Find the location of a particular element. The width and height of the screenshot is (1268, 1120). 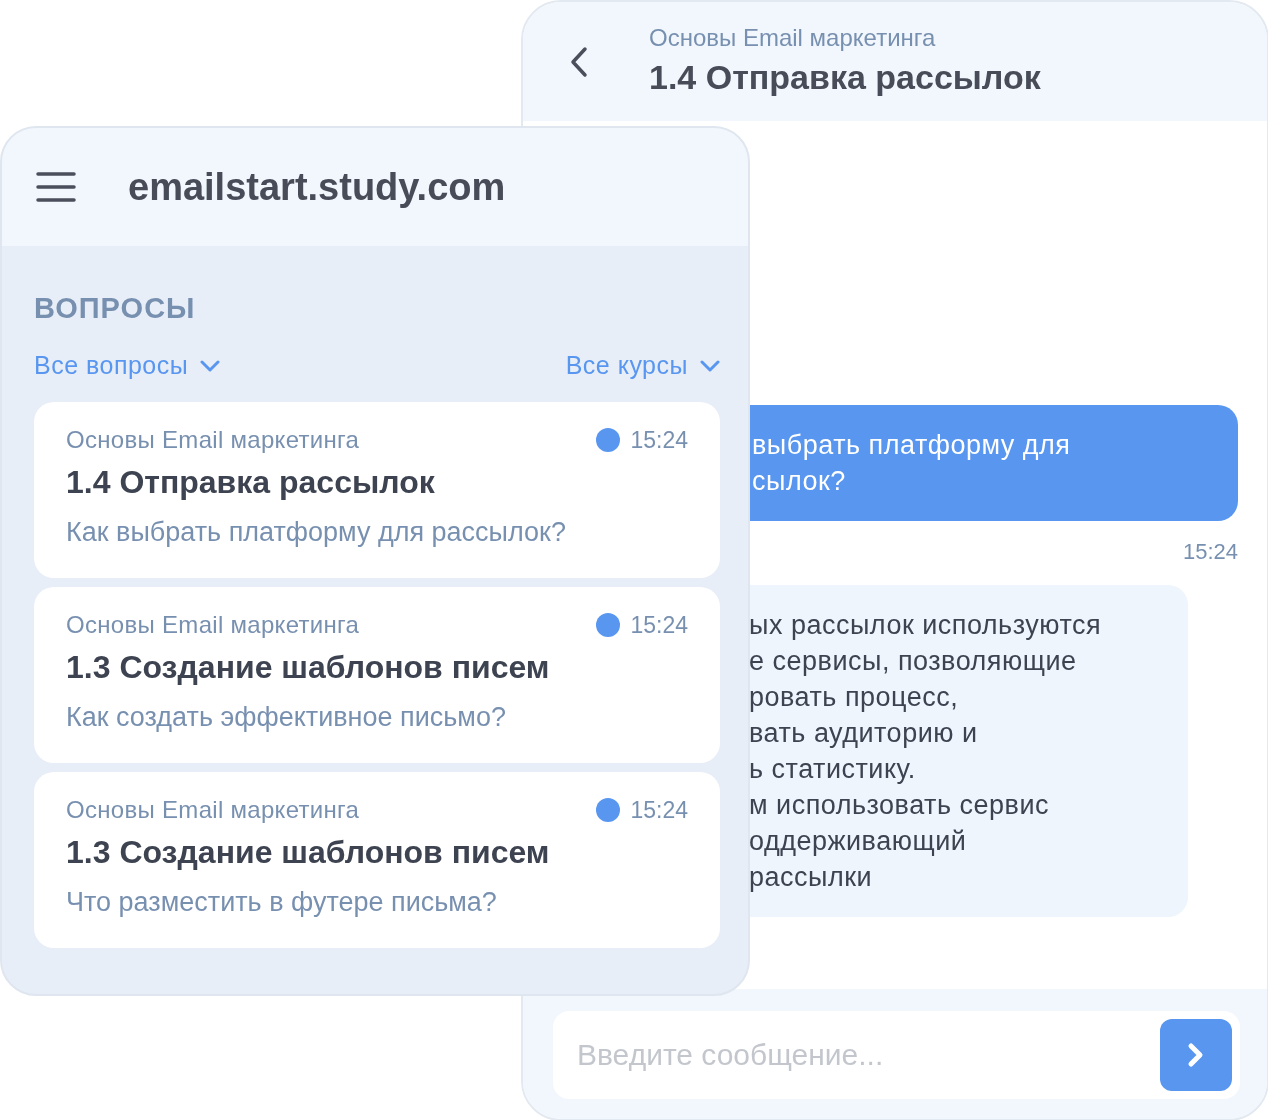

question-card: Основы Email маркетинга 15:24 1.3 Создание шаблонов писем Как создать эффективное письмо? is located at coordinates (377, 675).